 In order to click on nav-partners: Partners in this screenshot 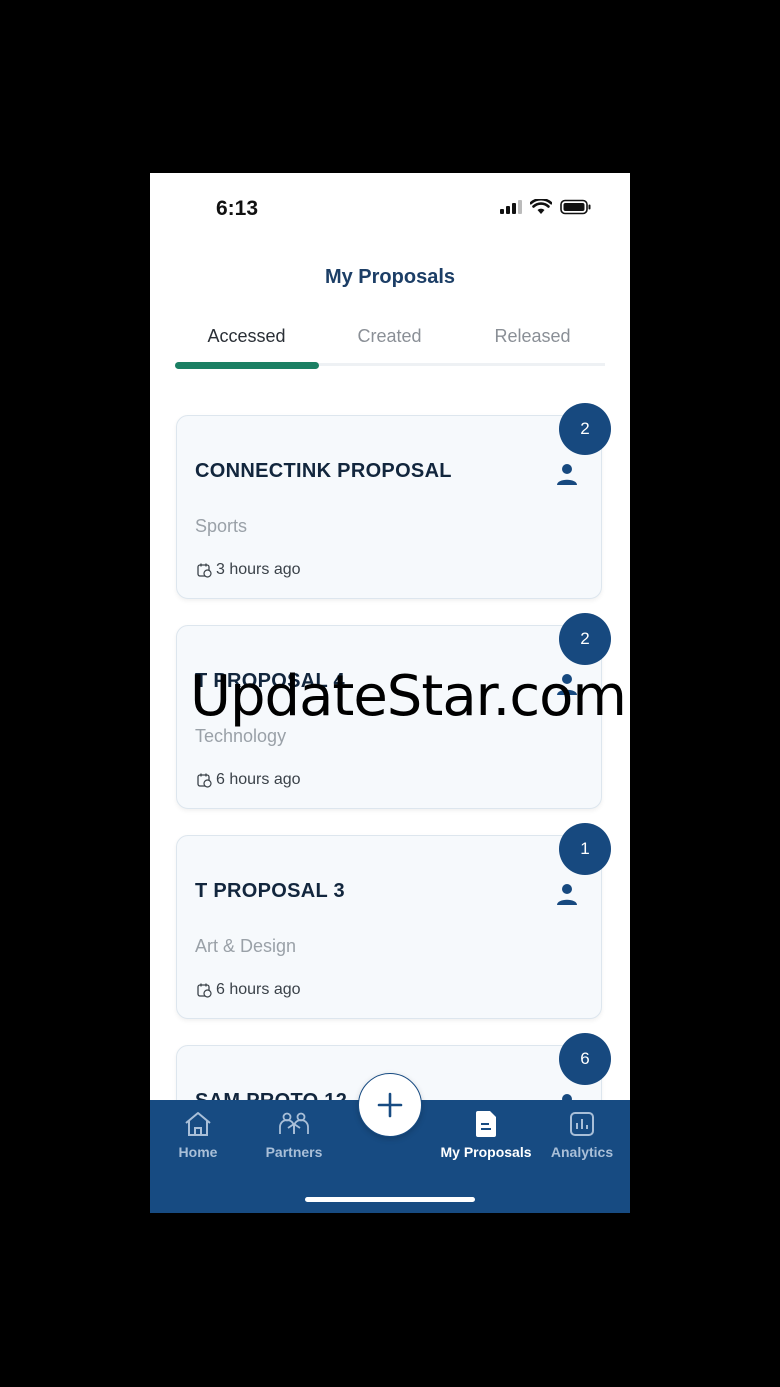, I will do `click(294, 1135)`.